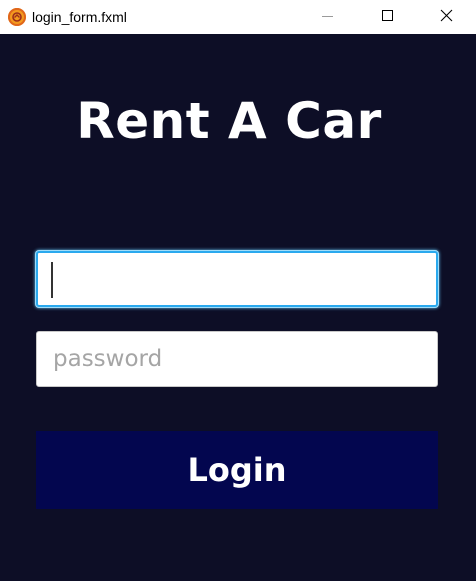  I want to click on window-title: login_form.fxml, so click(79, 17).